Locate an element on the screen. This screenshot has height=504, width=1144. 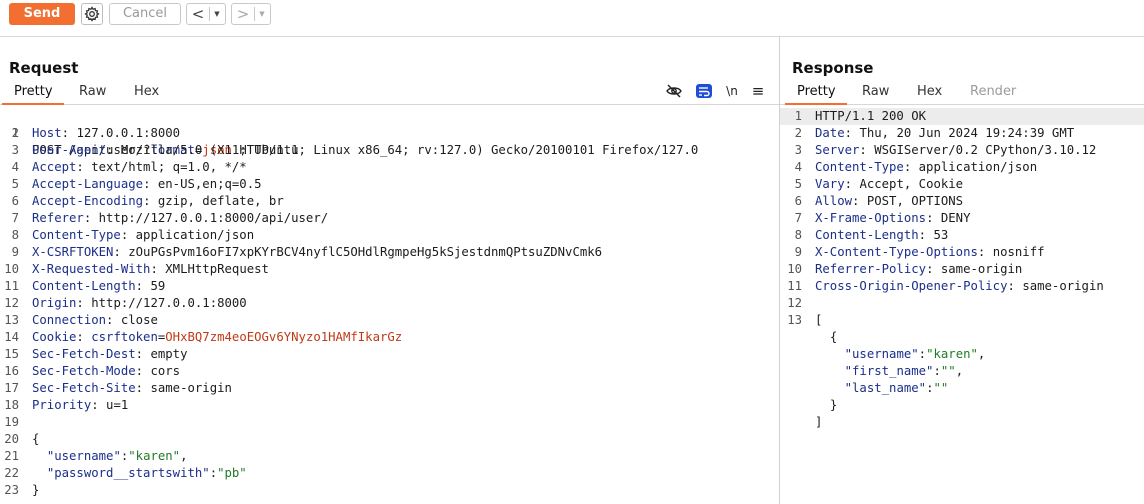
forward-button: > ▼ is located at coordinates (251, 14).